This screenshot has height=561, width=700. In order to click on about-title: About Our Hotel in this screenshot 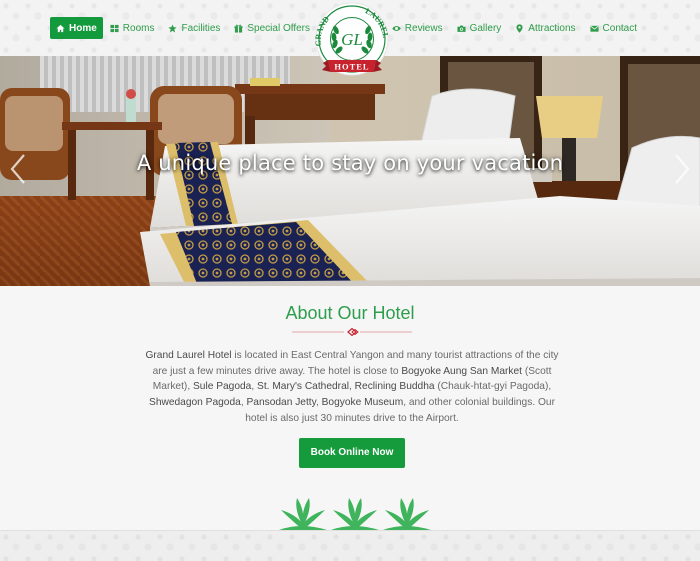, I will do `click(350, 313)`.